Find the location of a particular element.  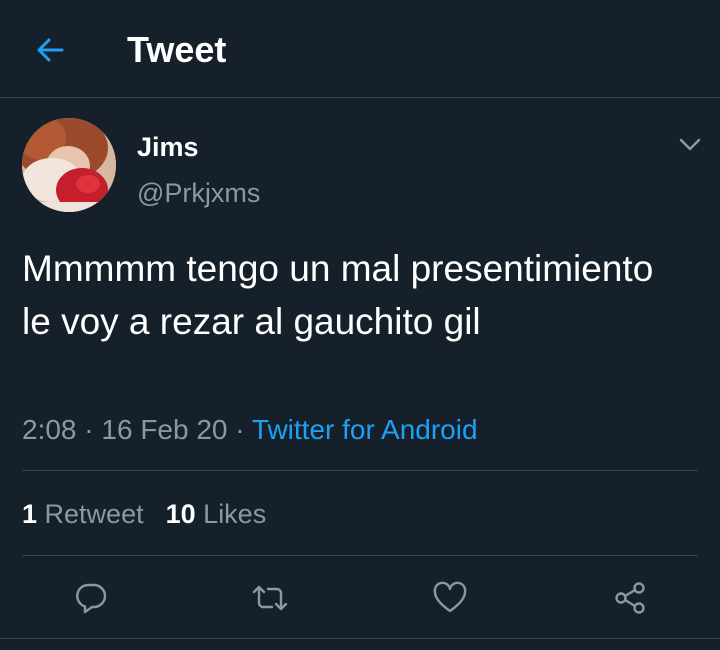

back-button is located at coordinates (50, 50).